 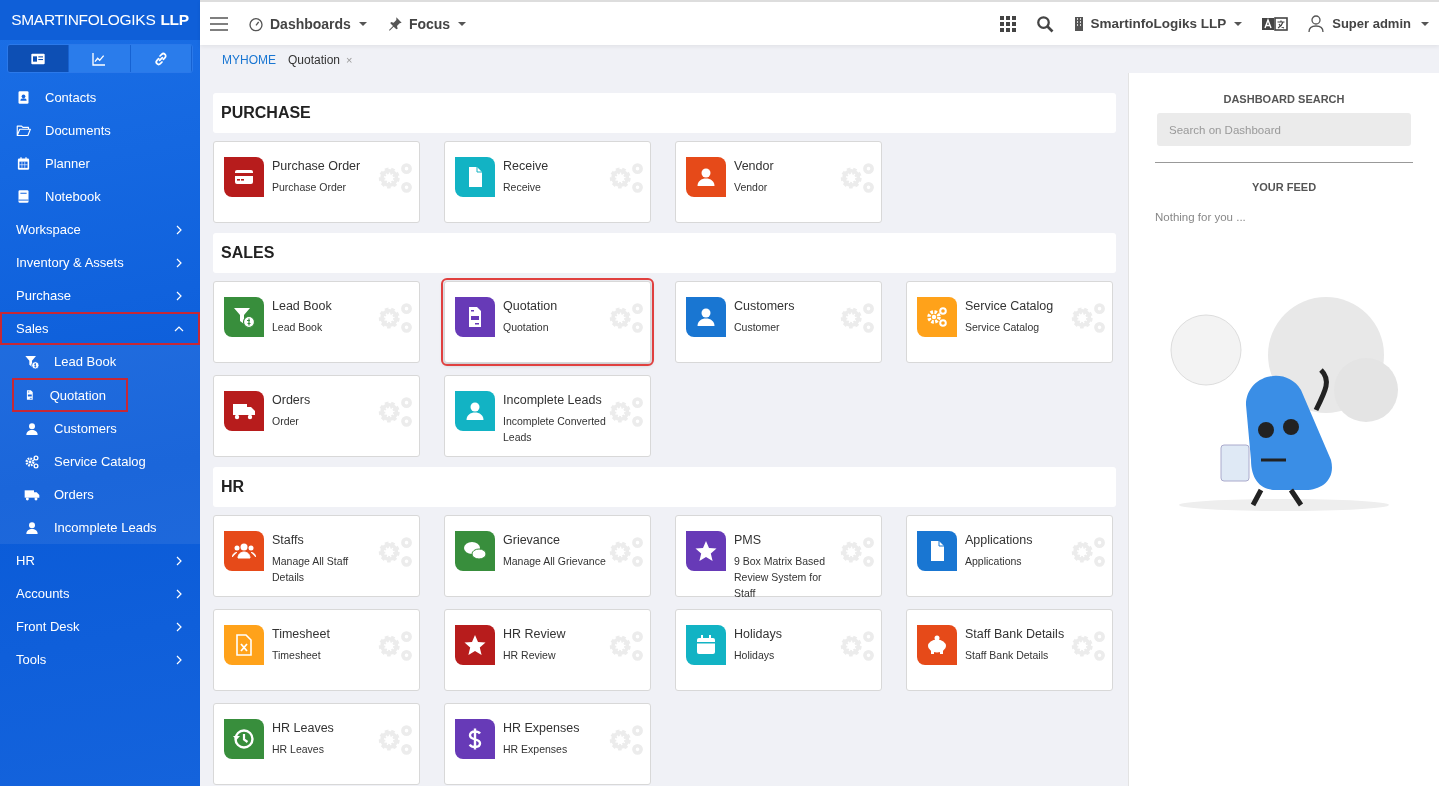 What do you see at coordinates (1284, 187) in the screenshot?
I see `panel-title: YOUR FEED` at bounding box center [1284, 187].